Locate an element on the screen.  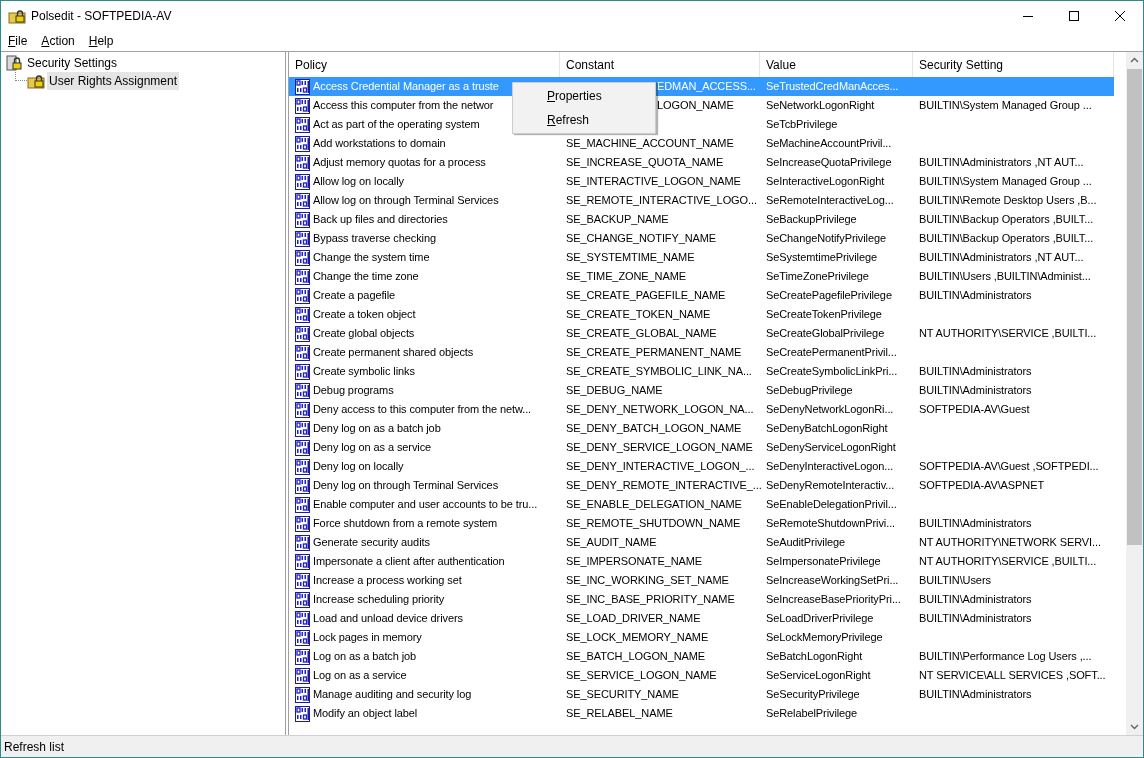
policy-name: Create a token object is located at coordinates (364, 314).